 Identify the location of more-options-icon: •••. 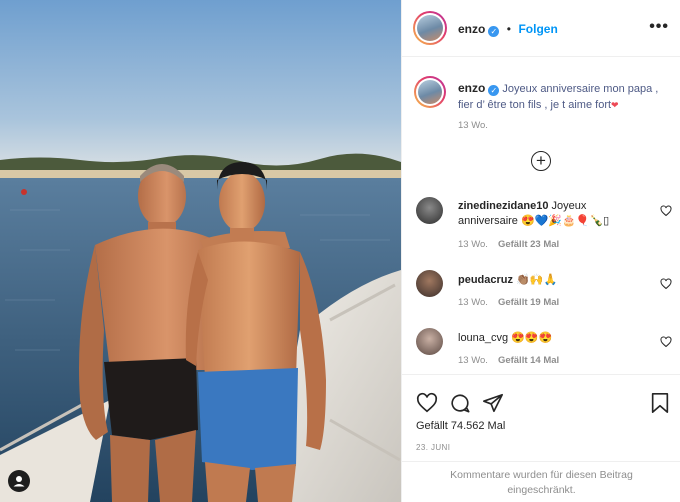
(659, 27).